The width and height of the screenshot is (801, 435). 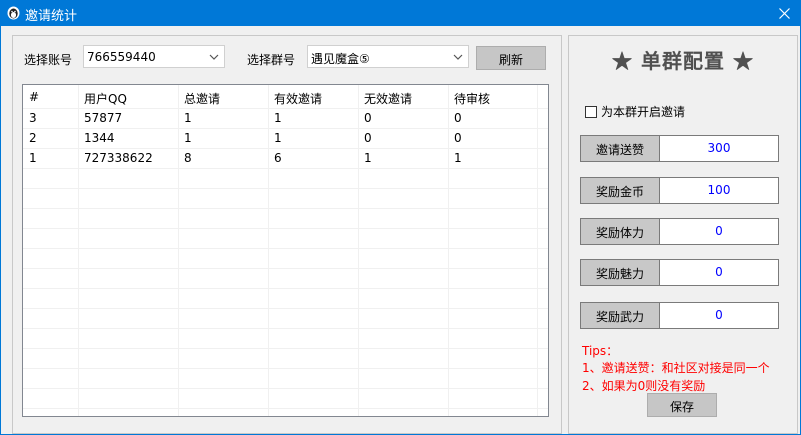 I want to click on title-bar: 邀请统计, so click(x=400, y=13).